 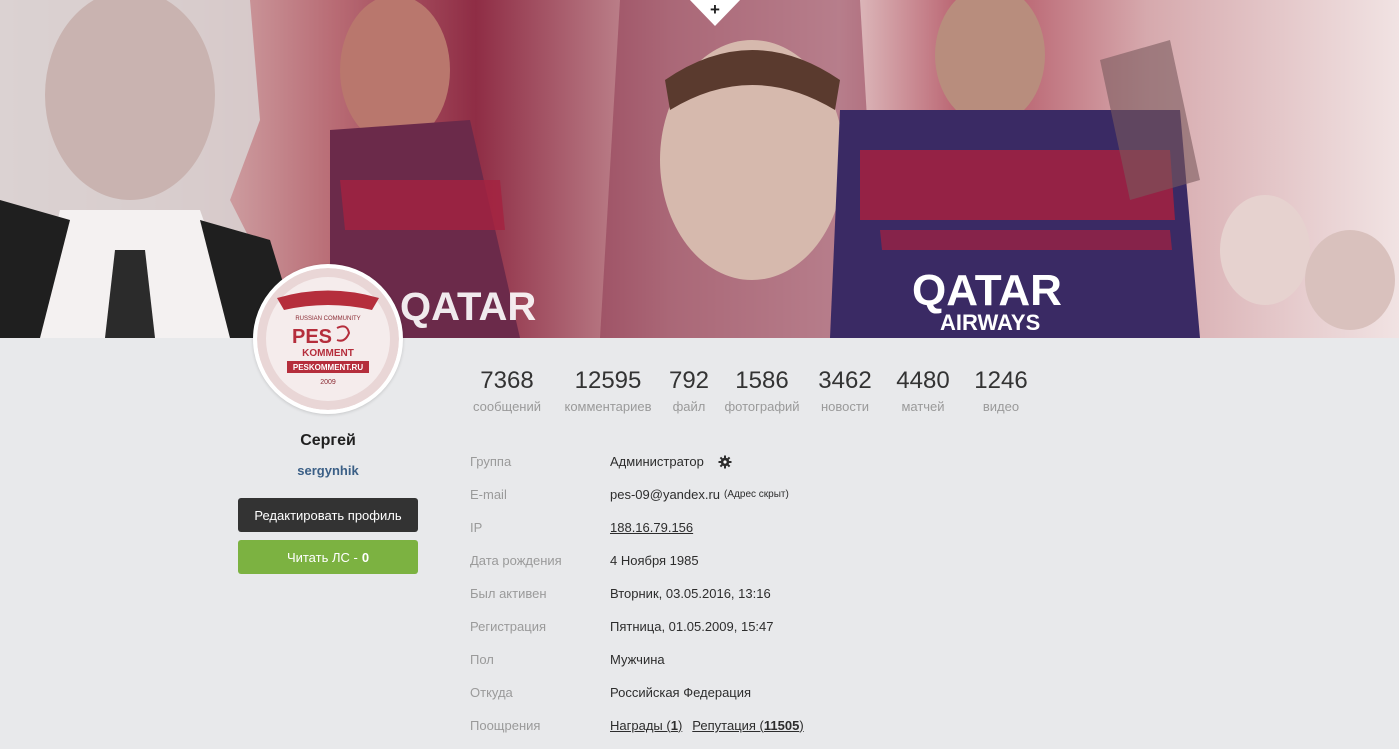 What do you see at coordinates (762, 380) in the screenshot?
I see `stat-value: 1586` at bounding box center [762, 380].